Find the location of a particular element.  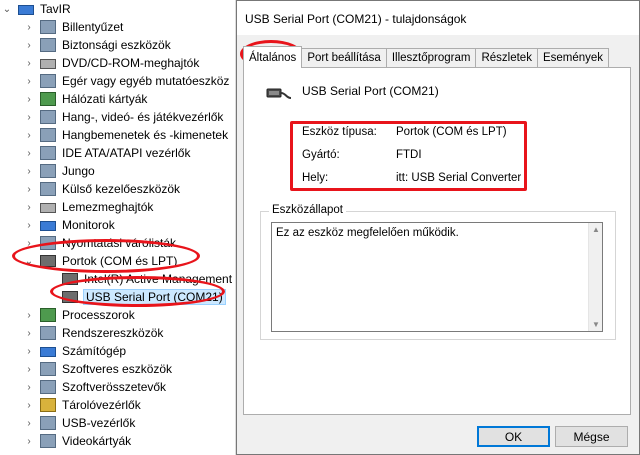

tree-item-label: USB-vezérlők is located at coordinates (99, 423).